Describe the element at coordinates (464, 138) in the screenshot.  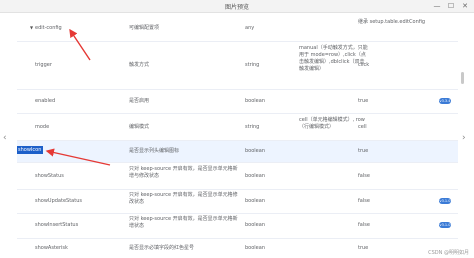
I see `chevron-right-icon: ›` at that location.